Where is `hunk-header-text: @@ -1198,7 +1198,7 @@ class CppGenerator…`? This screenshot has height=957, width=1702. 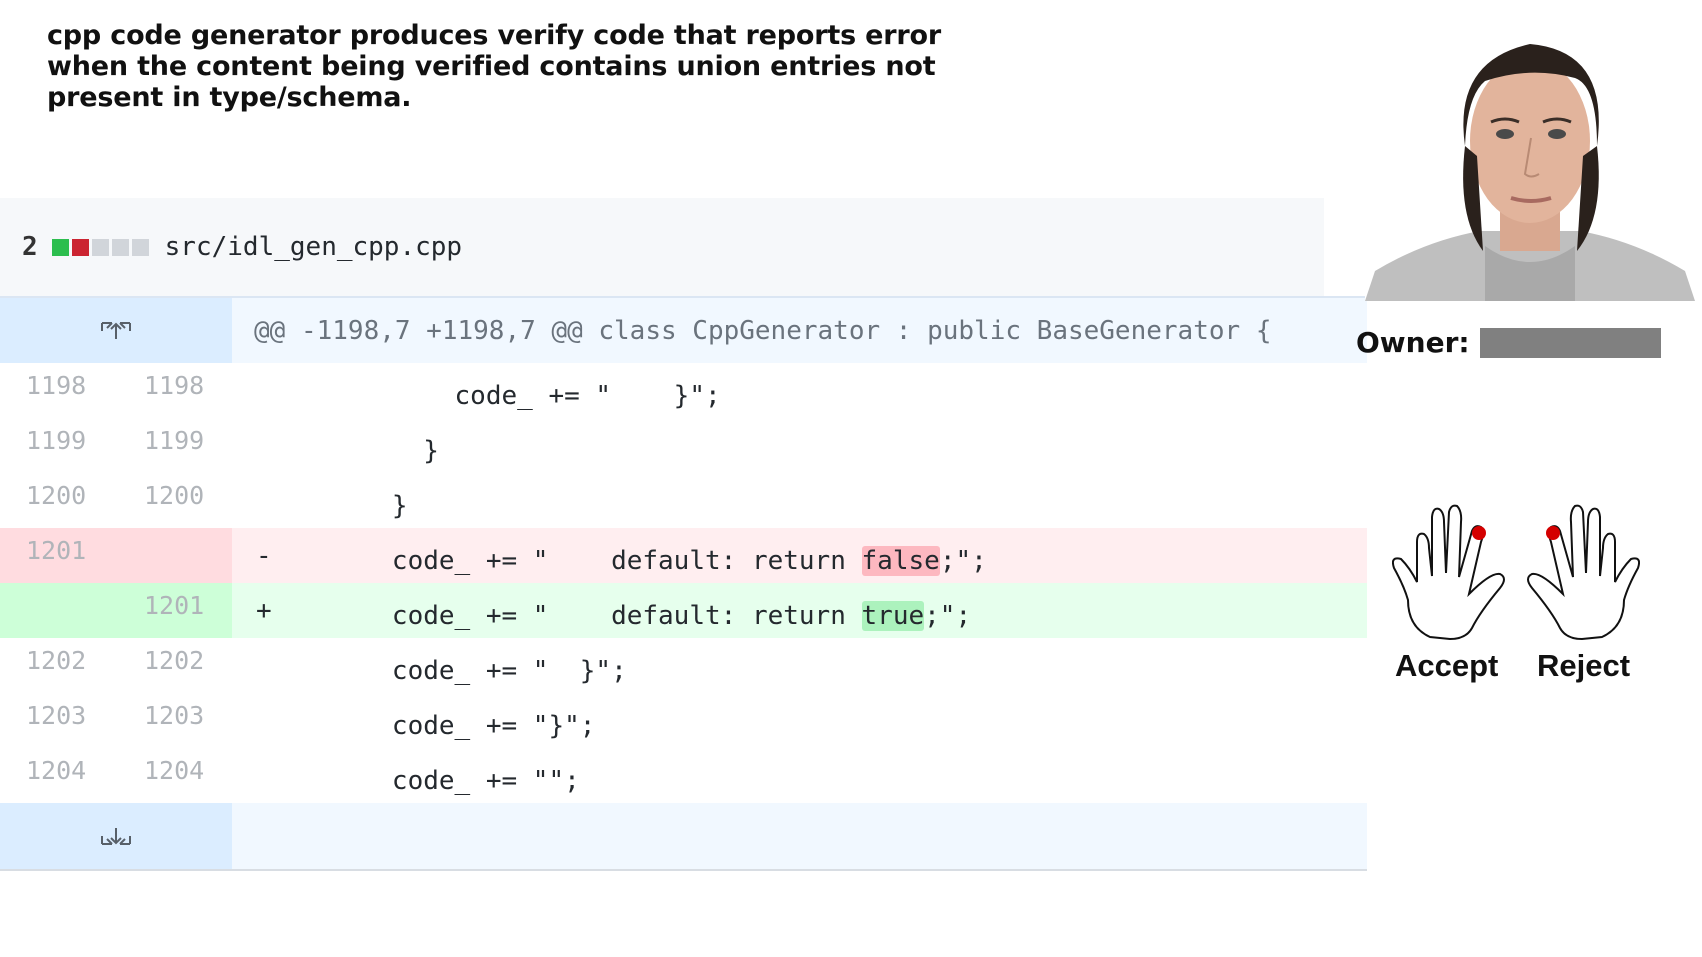
hunk-header-text: @@ -1198,7 +1198,7 @@ class CppGenerator… is located at coordinates (763, 330).